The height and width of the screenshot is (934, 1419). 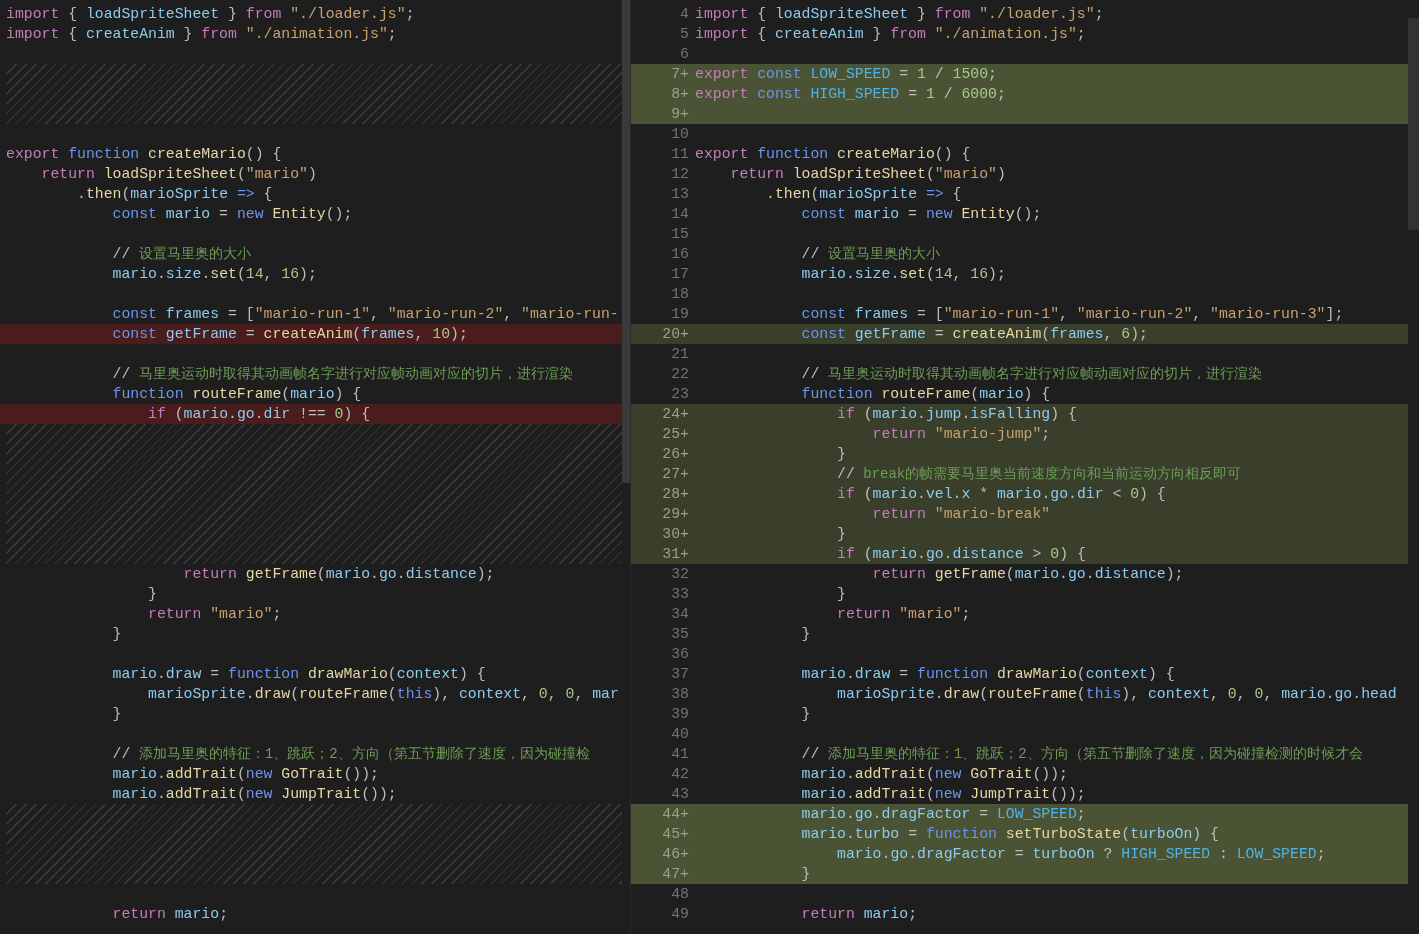 I want to click on code-line: // 添加马里奥的特征：1、跳跃；2、方向（第五节删除了速度，因为碰撞检, so click(x=350, y=754).